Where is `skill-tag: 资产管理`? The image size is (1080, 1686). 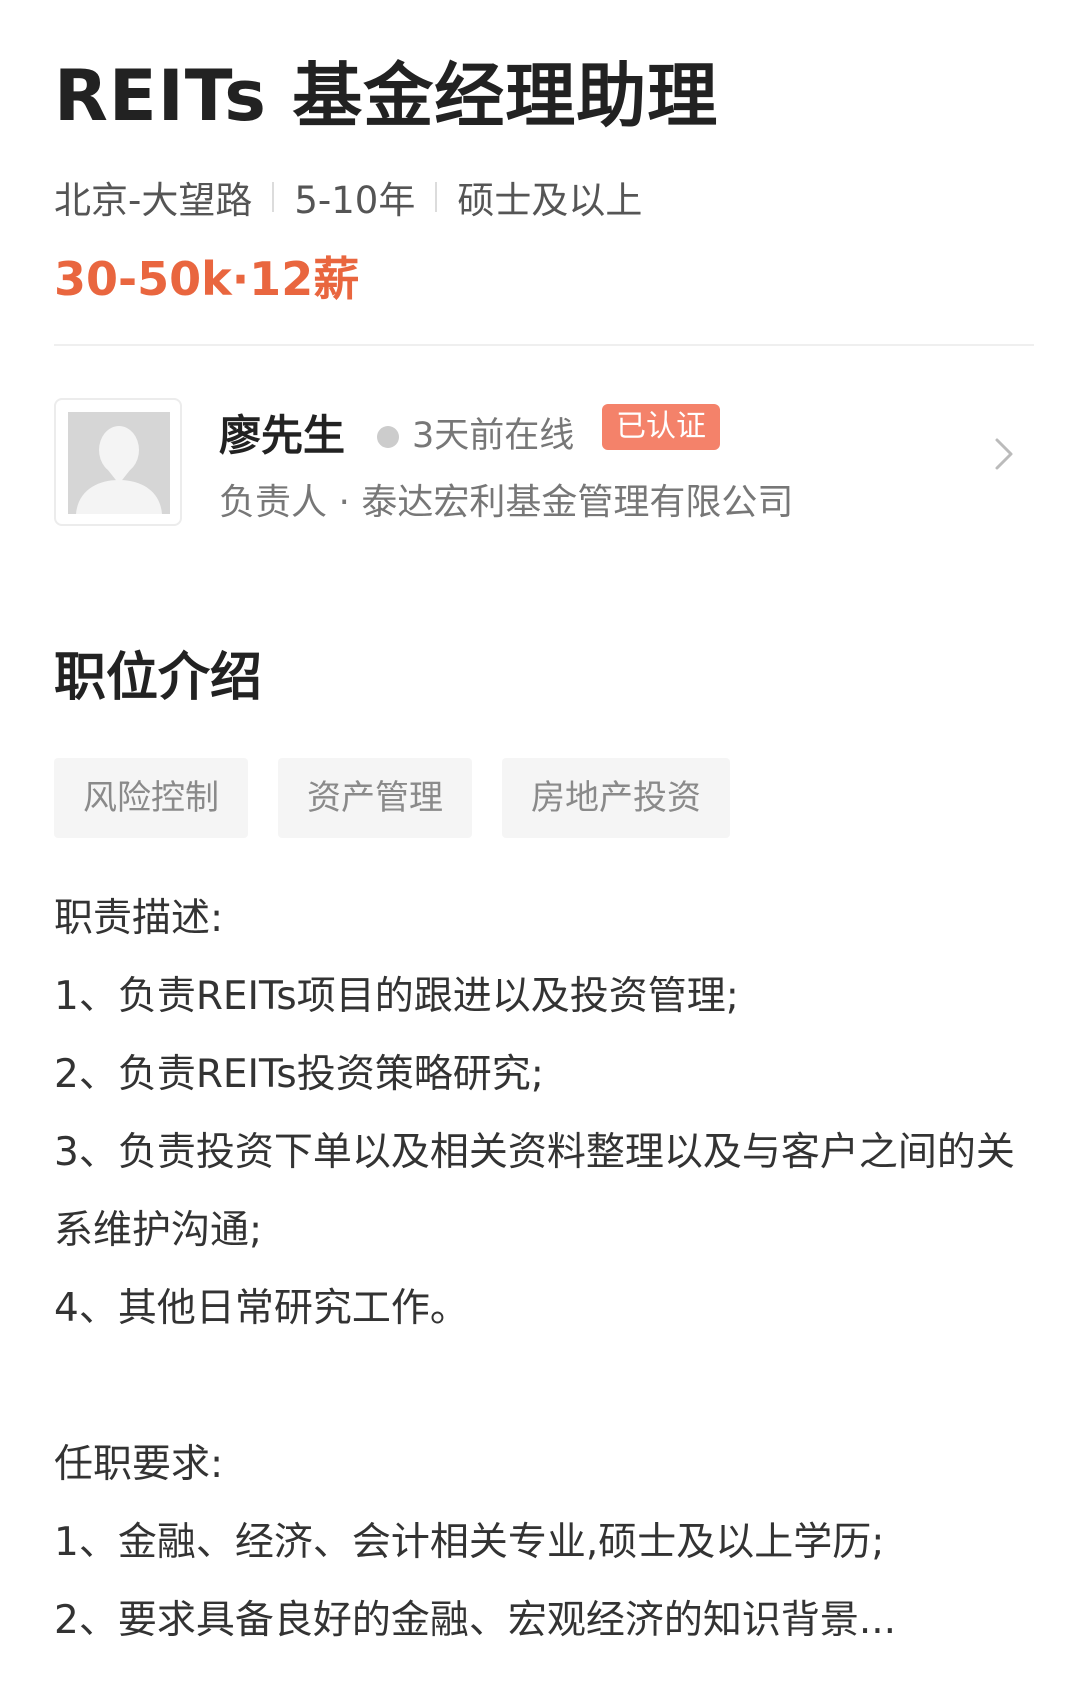
skill-tag: 资产管理 is located at coordinates (375, 798).